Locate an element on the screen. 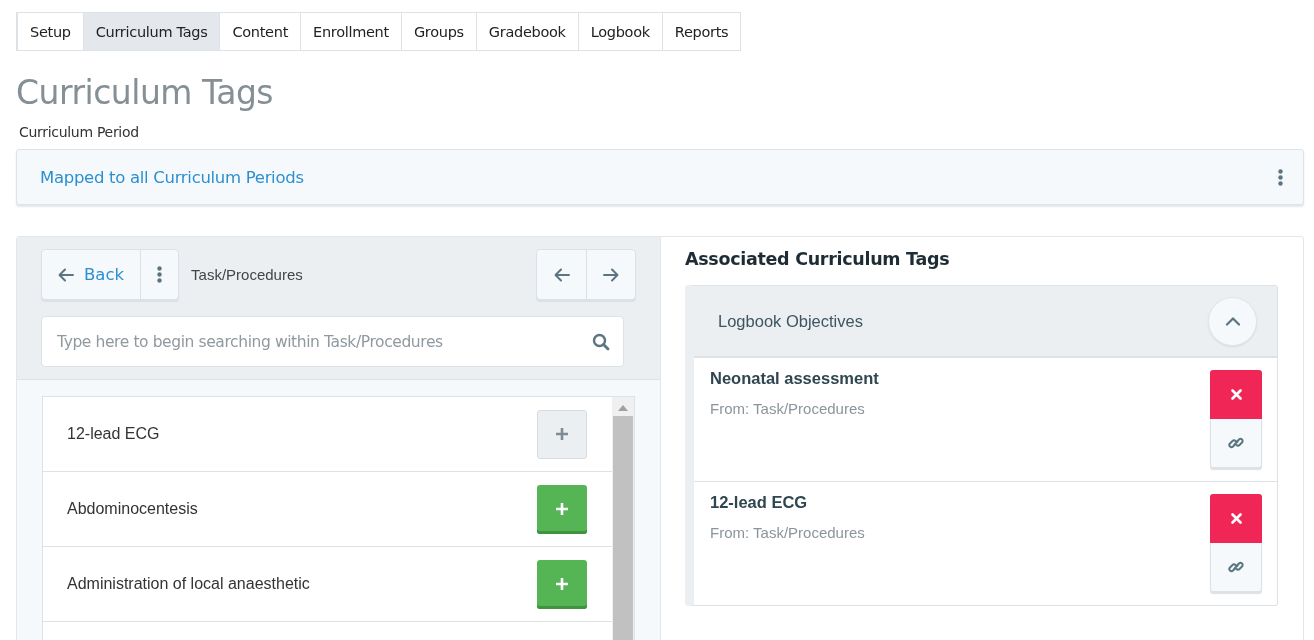  section-title: Associated Curriculum Tags is located at coordinates (818, 259).